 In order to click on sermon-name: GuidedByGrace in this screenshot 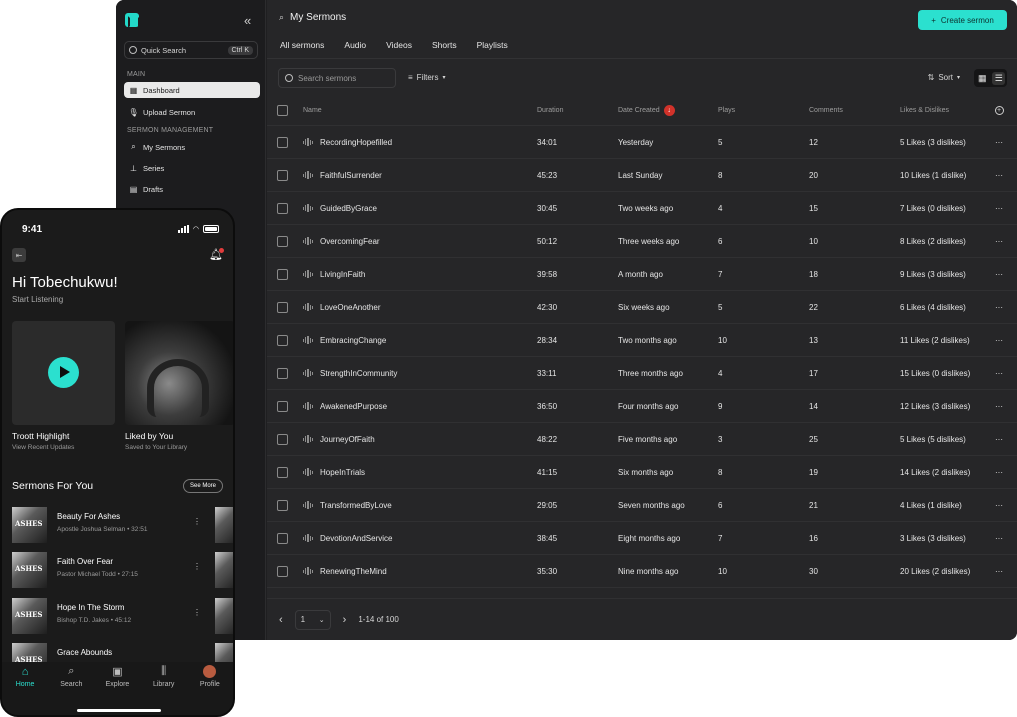, I will do `click(348, 208)`.